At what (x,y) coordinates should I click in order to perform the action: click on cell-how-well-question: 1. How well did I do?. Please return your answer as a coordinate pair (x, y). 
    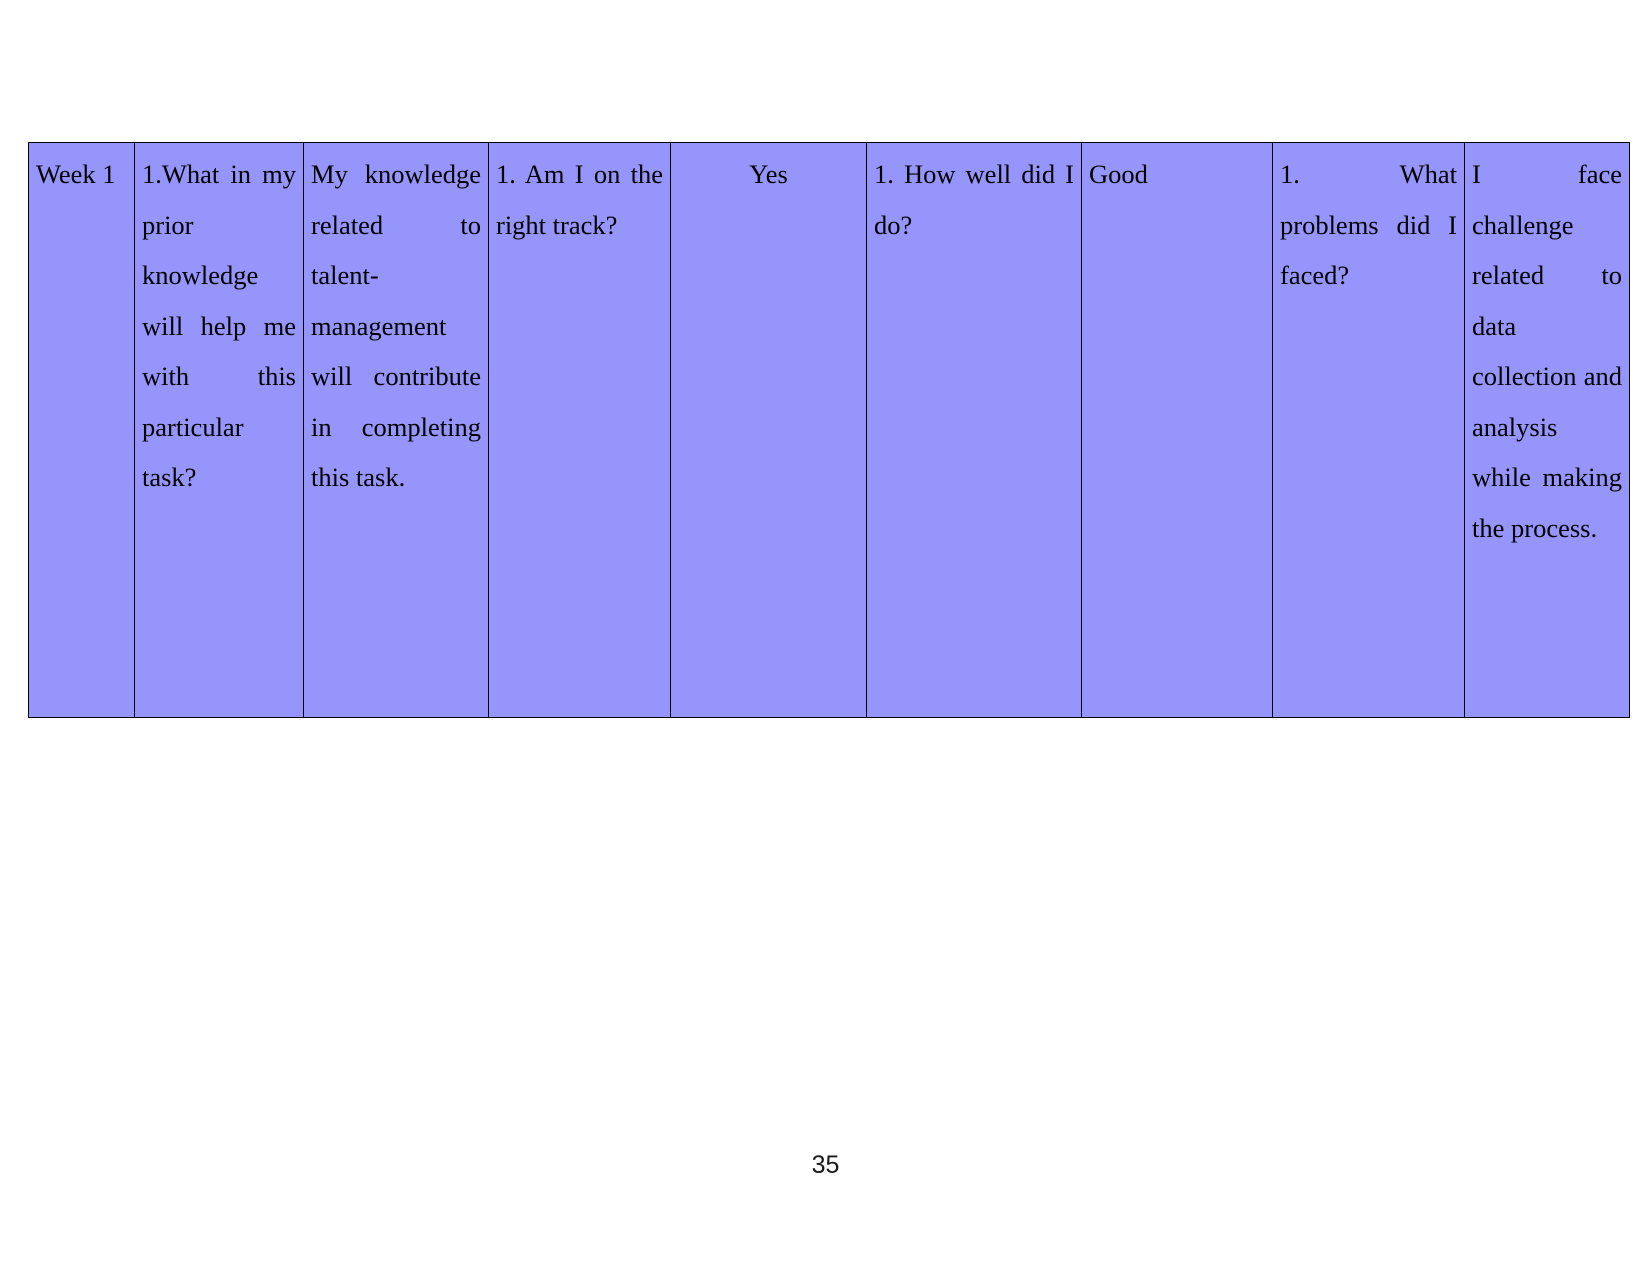
    Looking at the image, I should click on (974, 430).